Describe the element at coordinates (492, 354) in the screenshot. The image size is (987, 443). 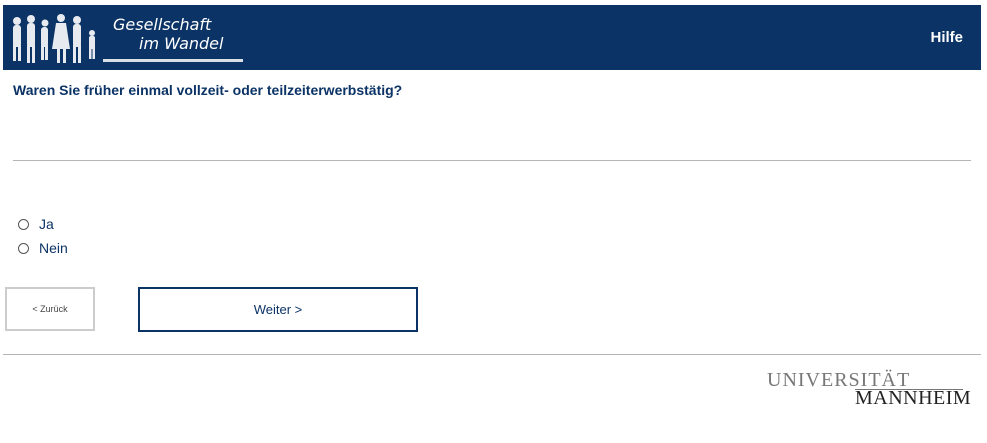
I see `footer-divider` at that location.